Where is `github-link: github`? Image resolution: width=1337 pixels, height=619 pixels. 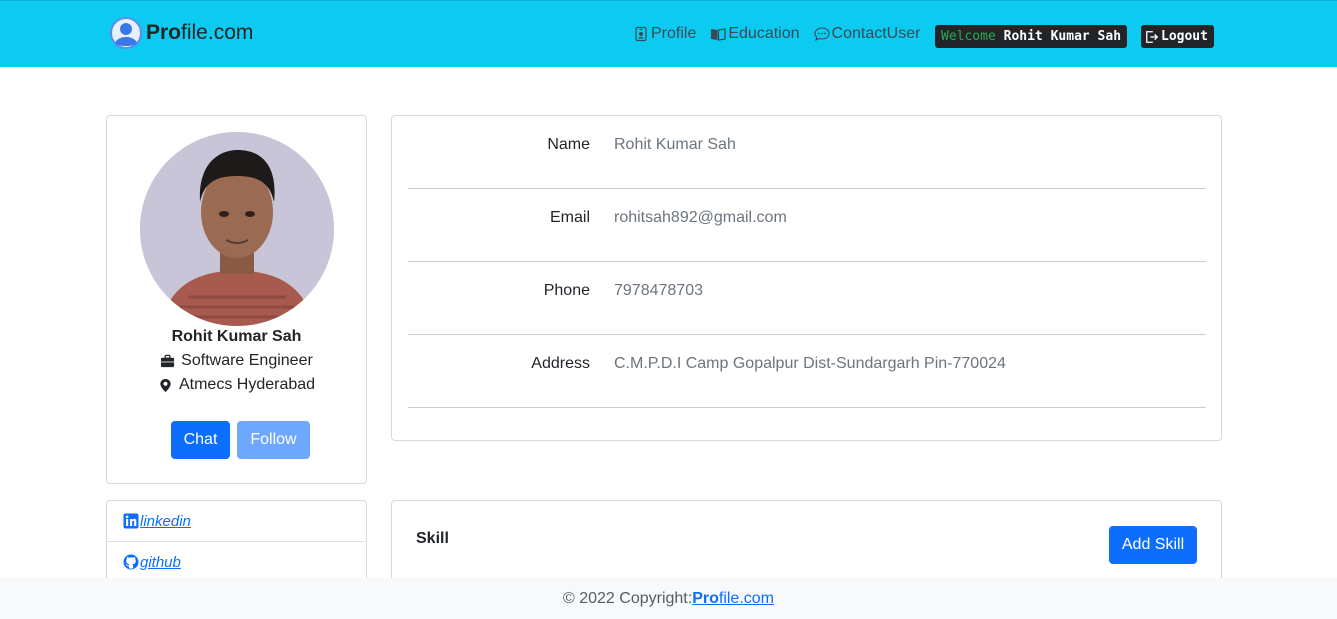 github-link: github is located at coordinates (152, 562).